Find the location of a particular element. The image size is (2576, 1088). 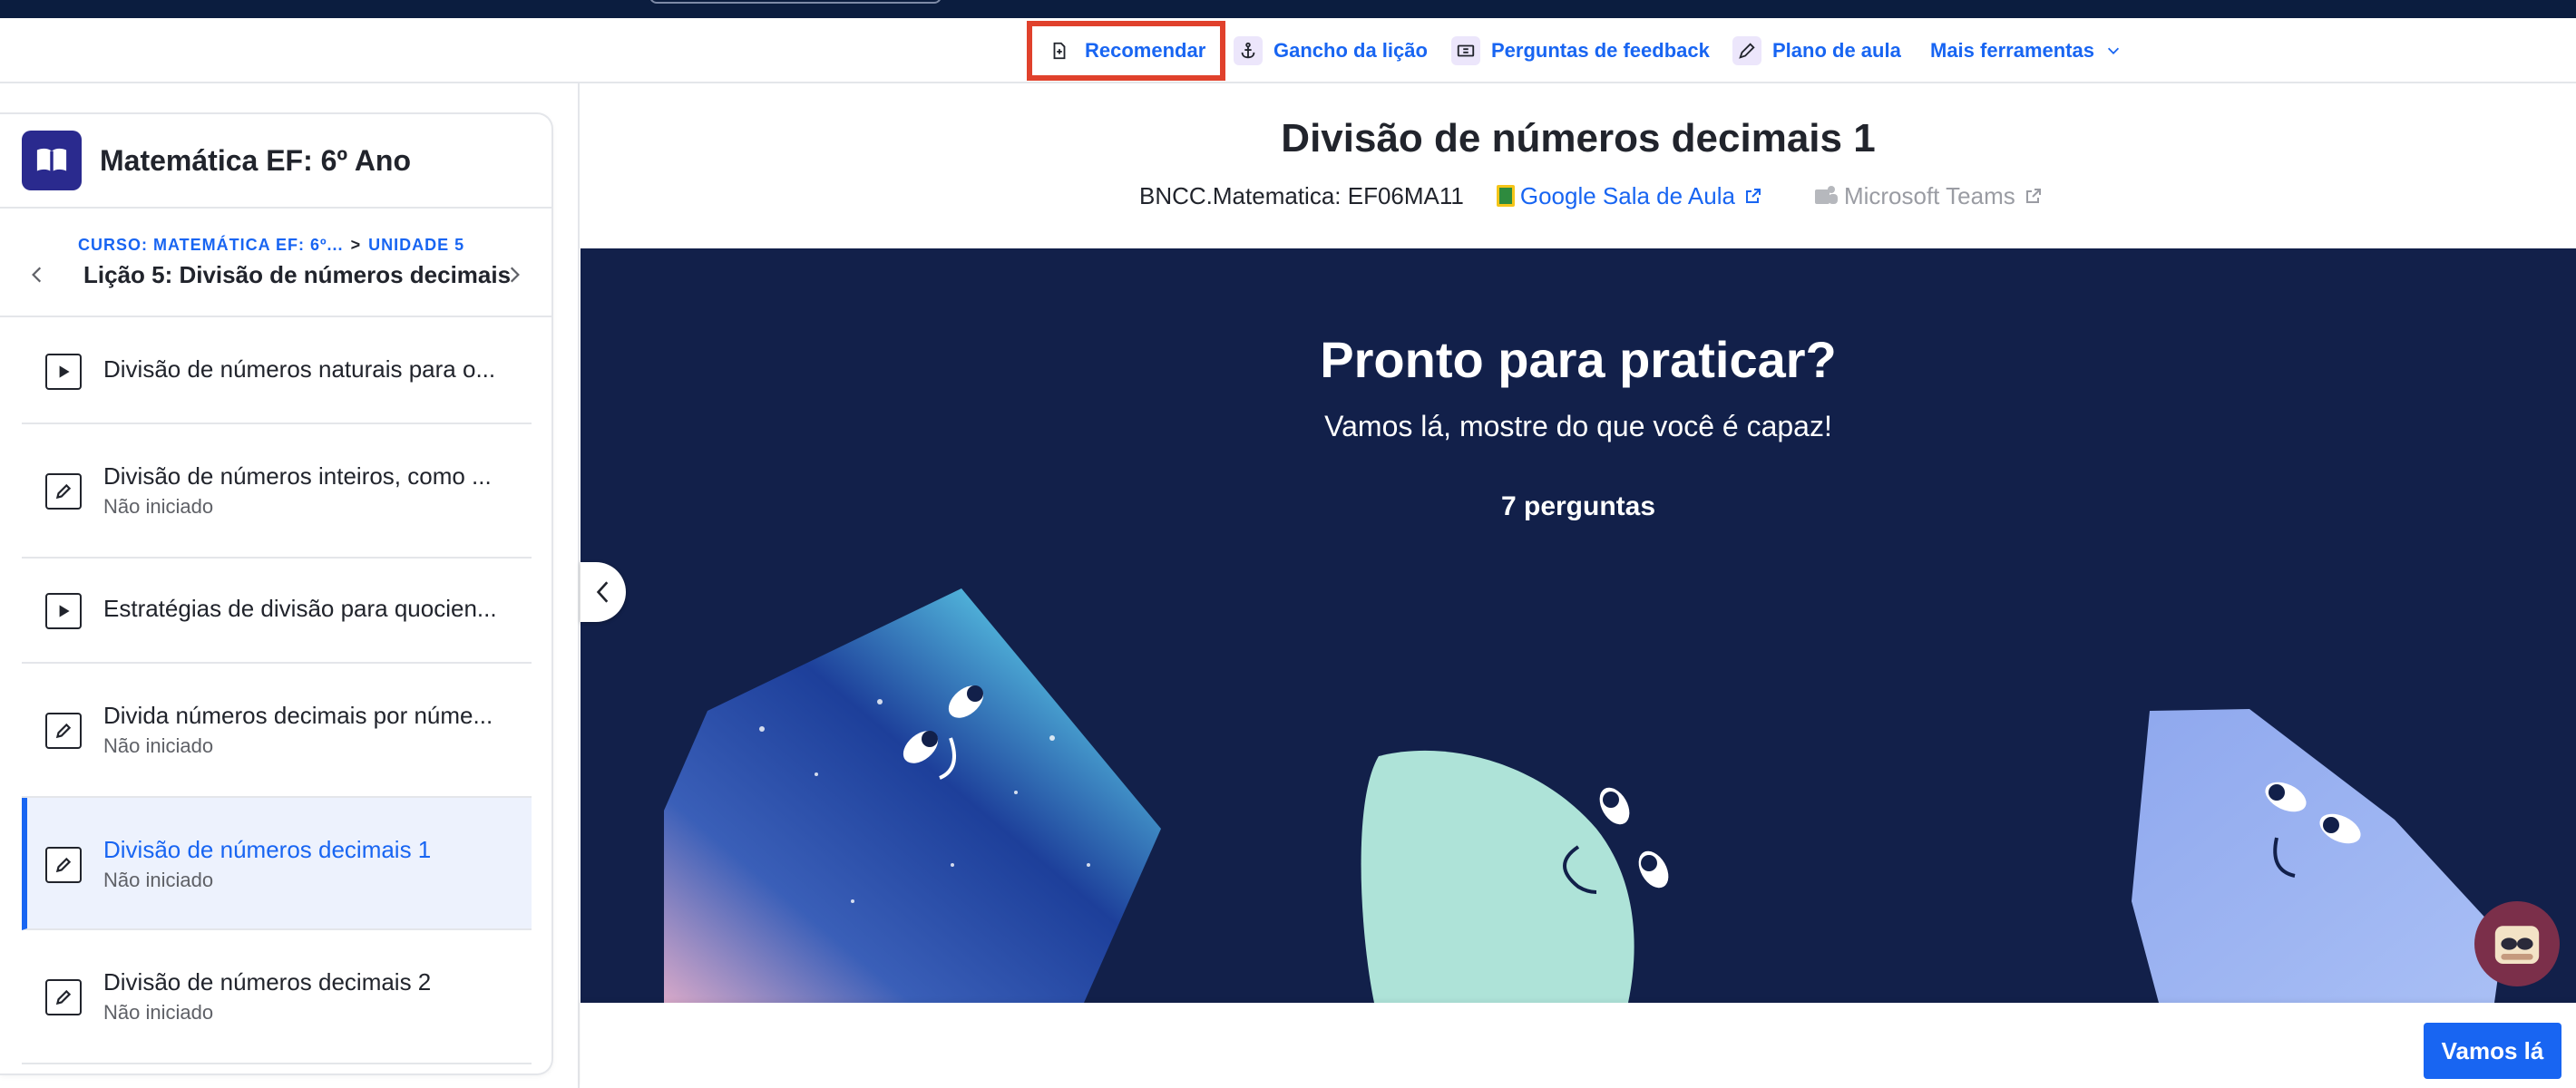

google-classroom-link: Google Sala de Aula is located at coordinates (1629, 196).